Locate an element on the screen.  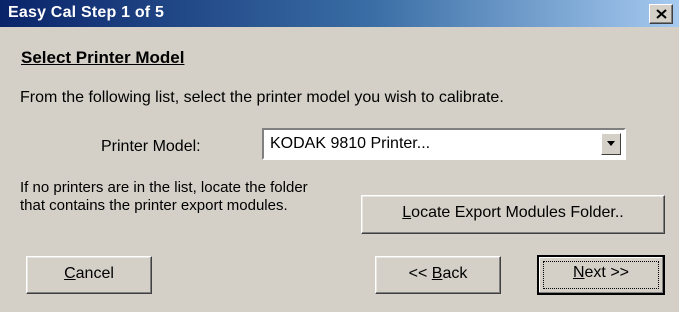
next-button: Next >> is located at coordinates (601, 275).